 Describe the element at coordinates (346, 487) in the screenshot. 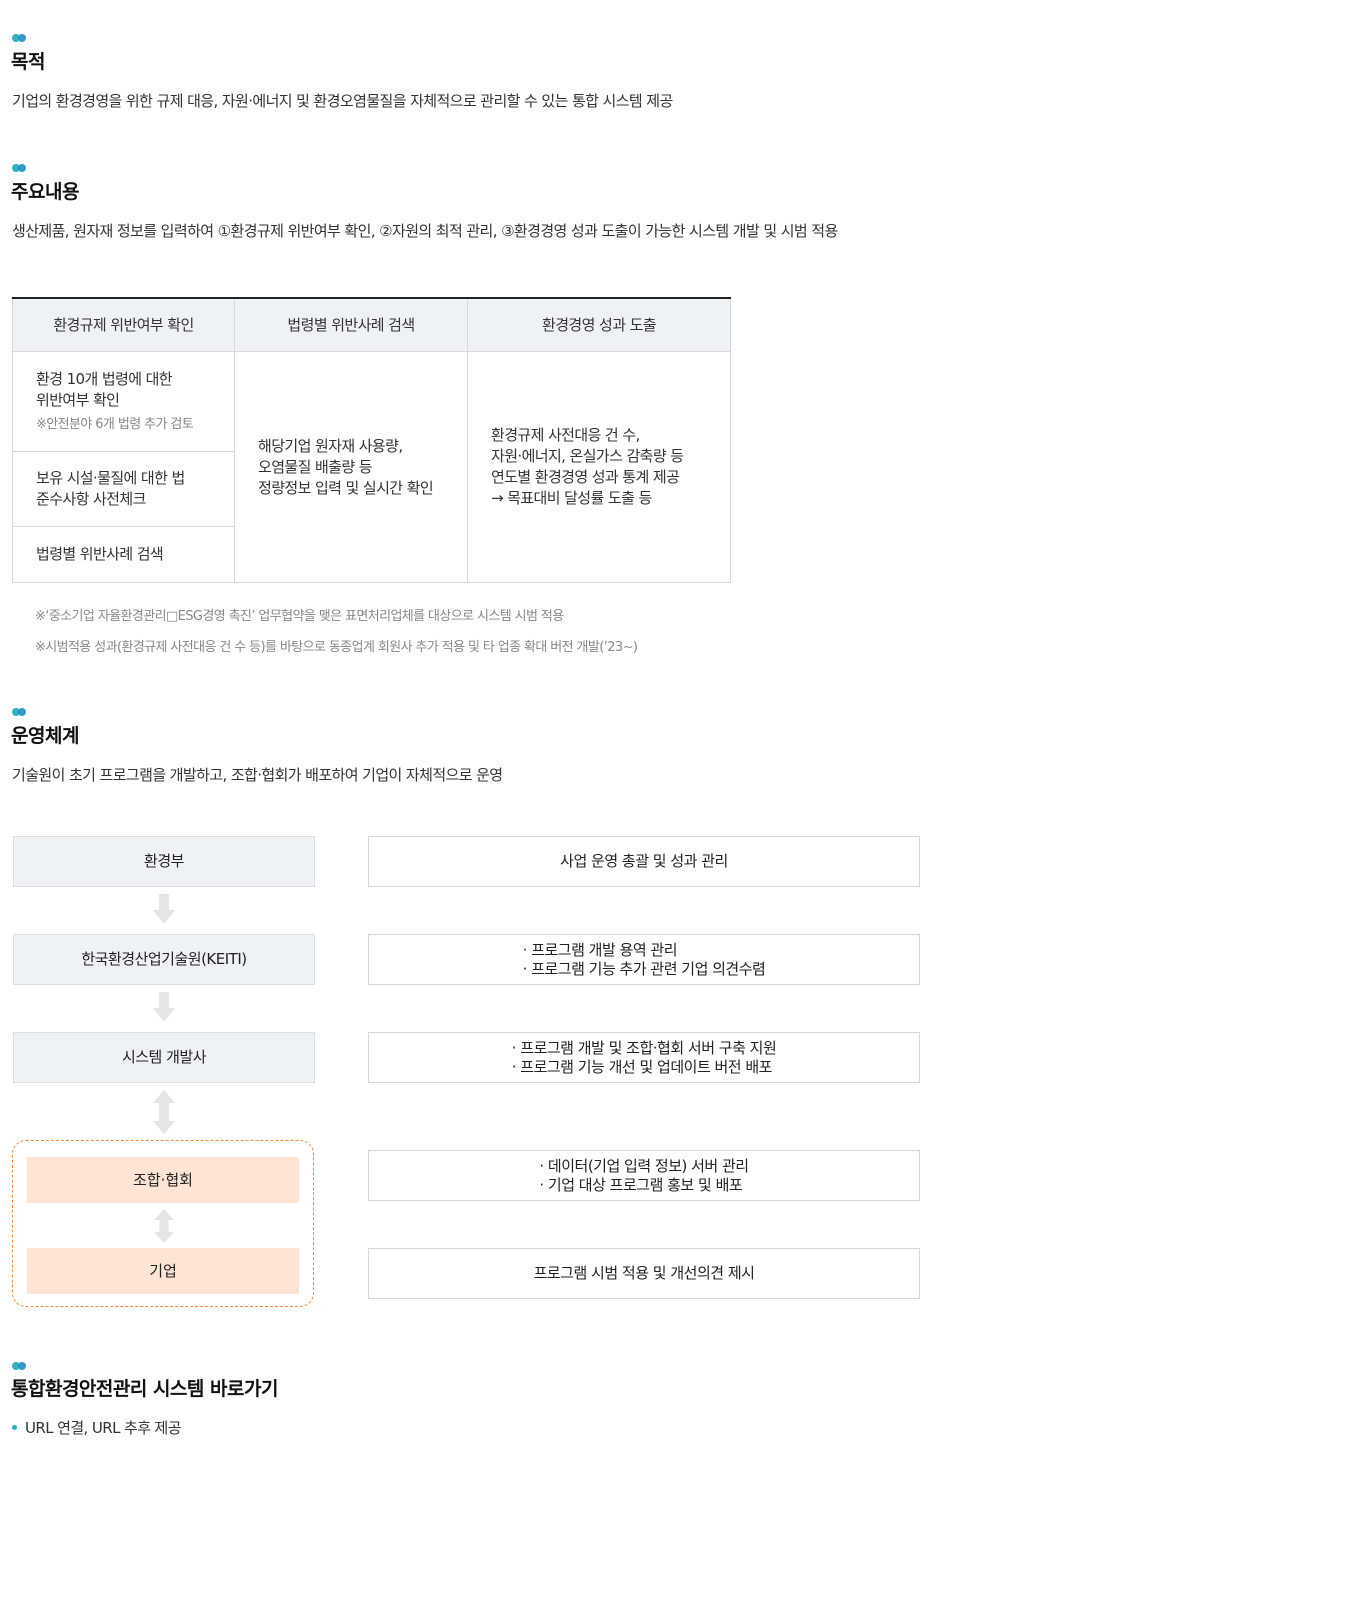

I see `cell-line: 정량정보 입력 및 실시간 확인` at that location.